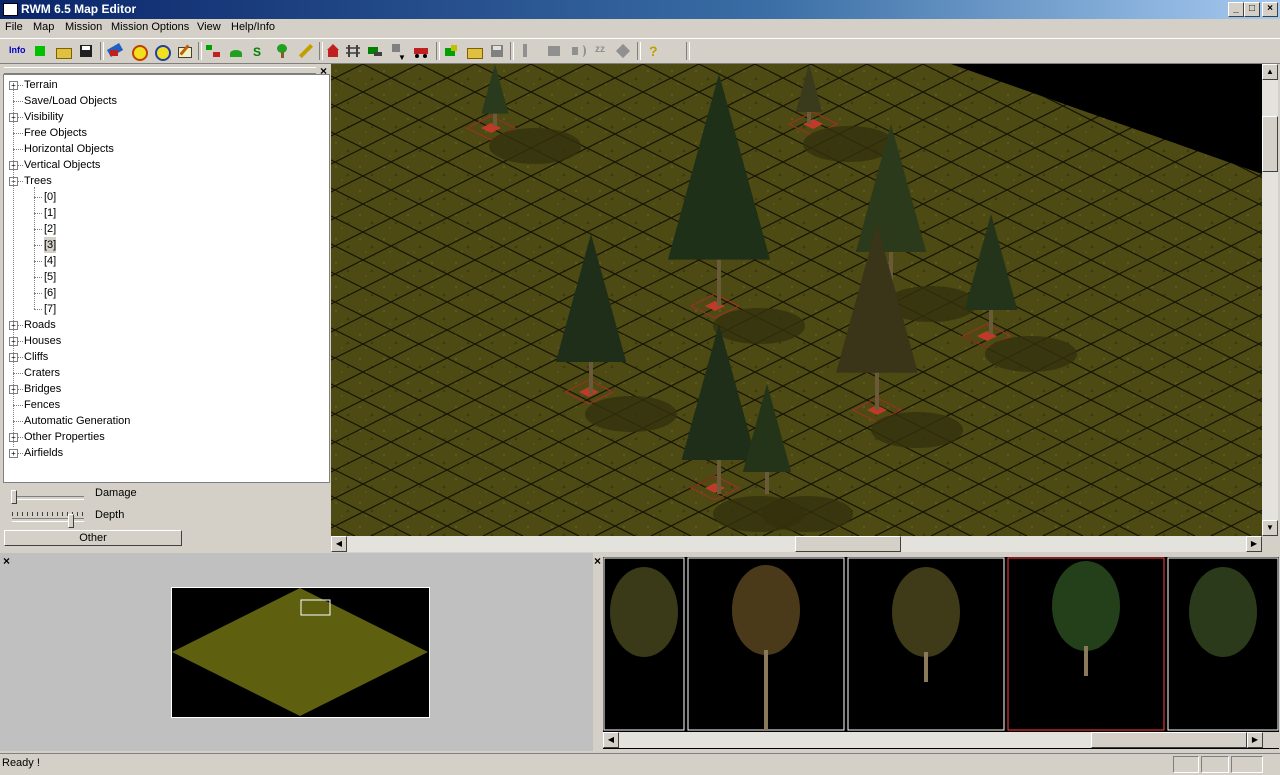 This screenshot has height=775, width=1280. What do you see at coordinates (102, 51) in the screenshot?
I see `toolbar-separator` at bounding box center [102, 51].